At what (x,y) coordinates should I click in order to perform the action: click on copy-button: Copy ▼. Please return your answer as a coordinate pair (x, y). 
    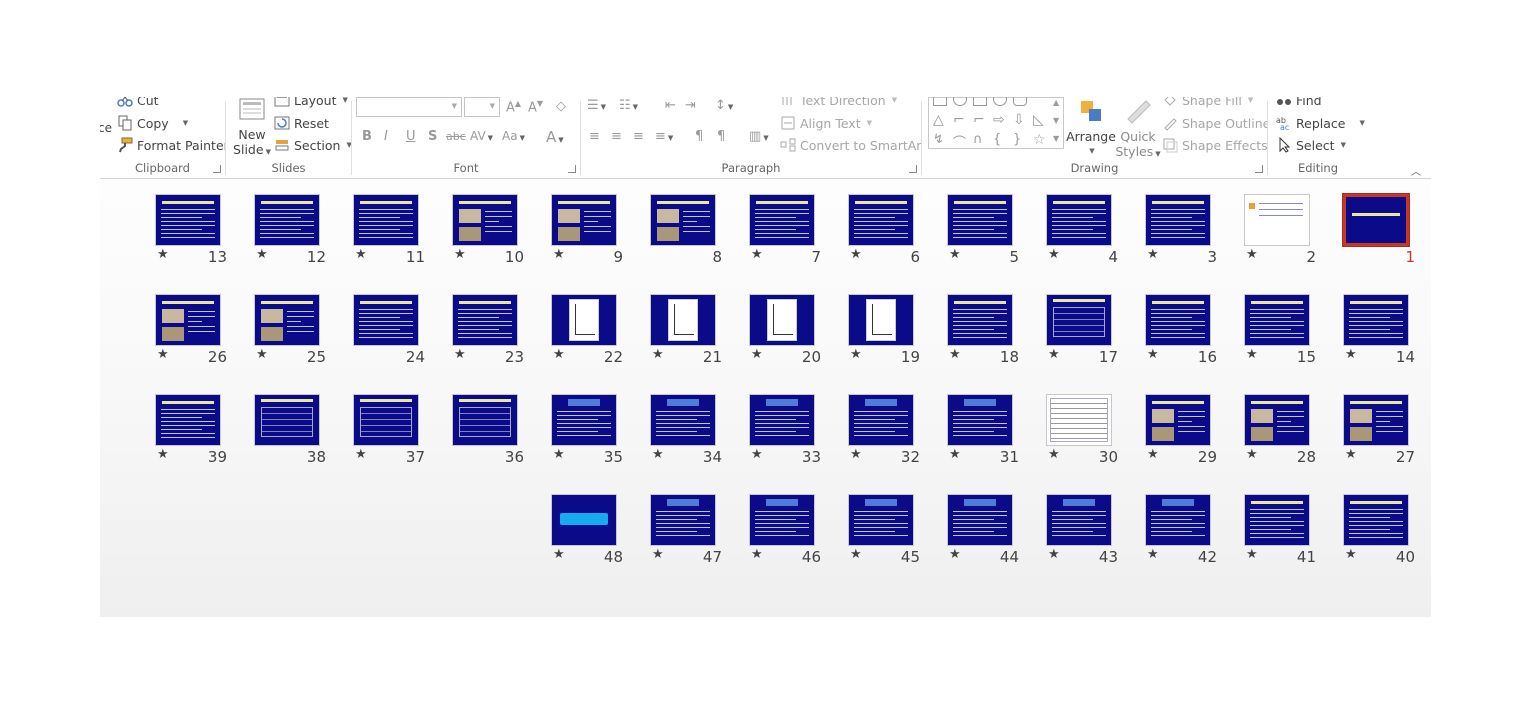
    Looking at the image, I should click on (152, 123).